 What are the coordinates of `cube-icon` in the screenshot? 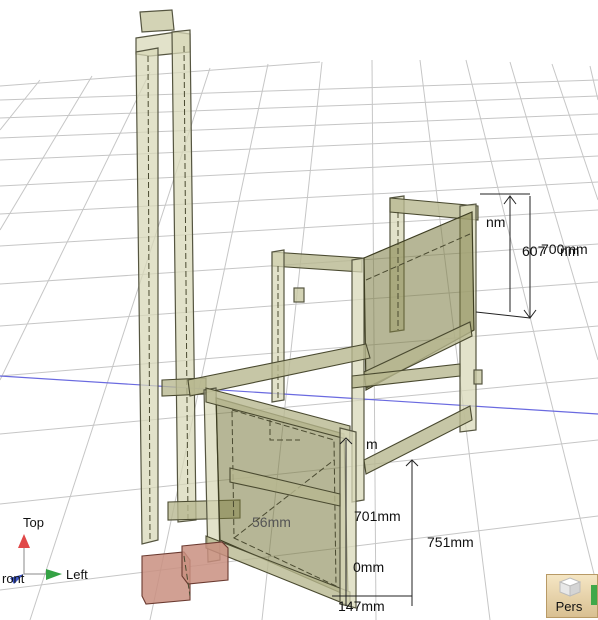 It's located at (570, 587).